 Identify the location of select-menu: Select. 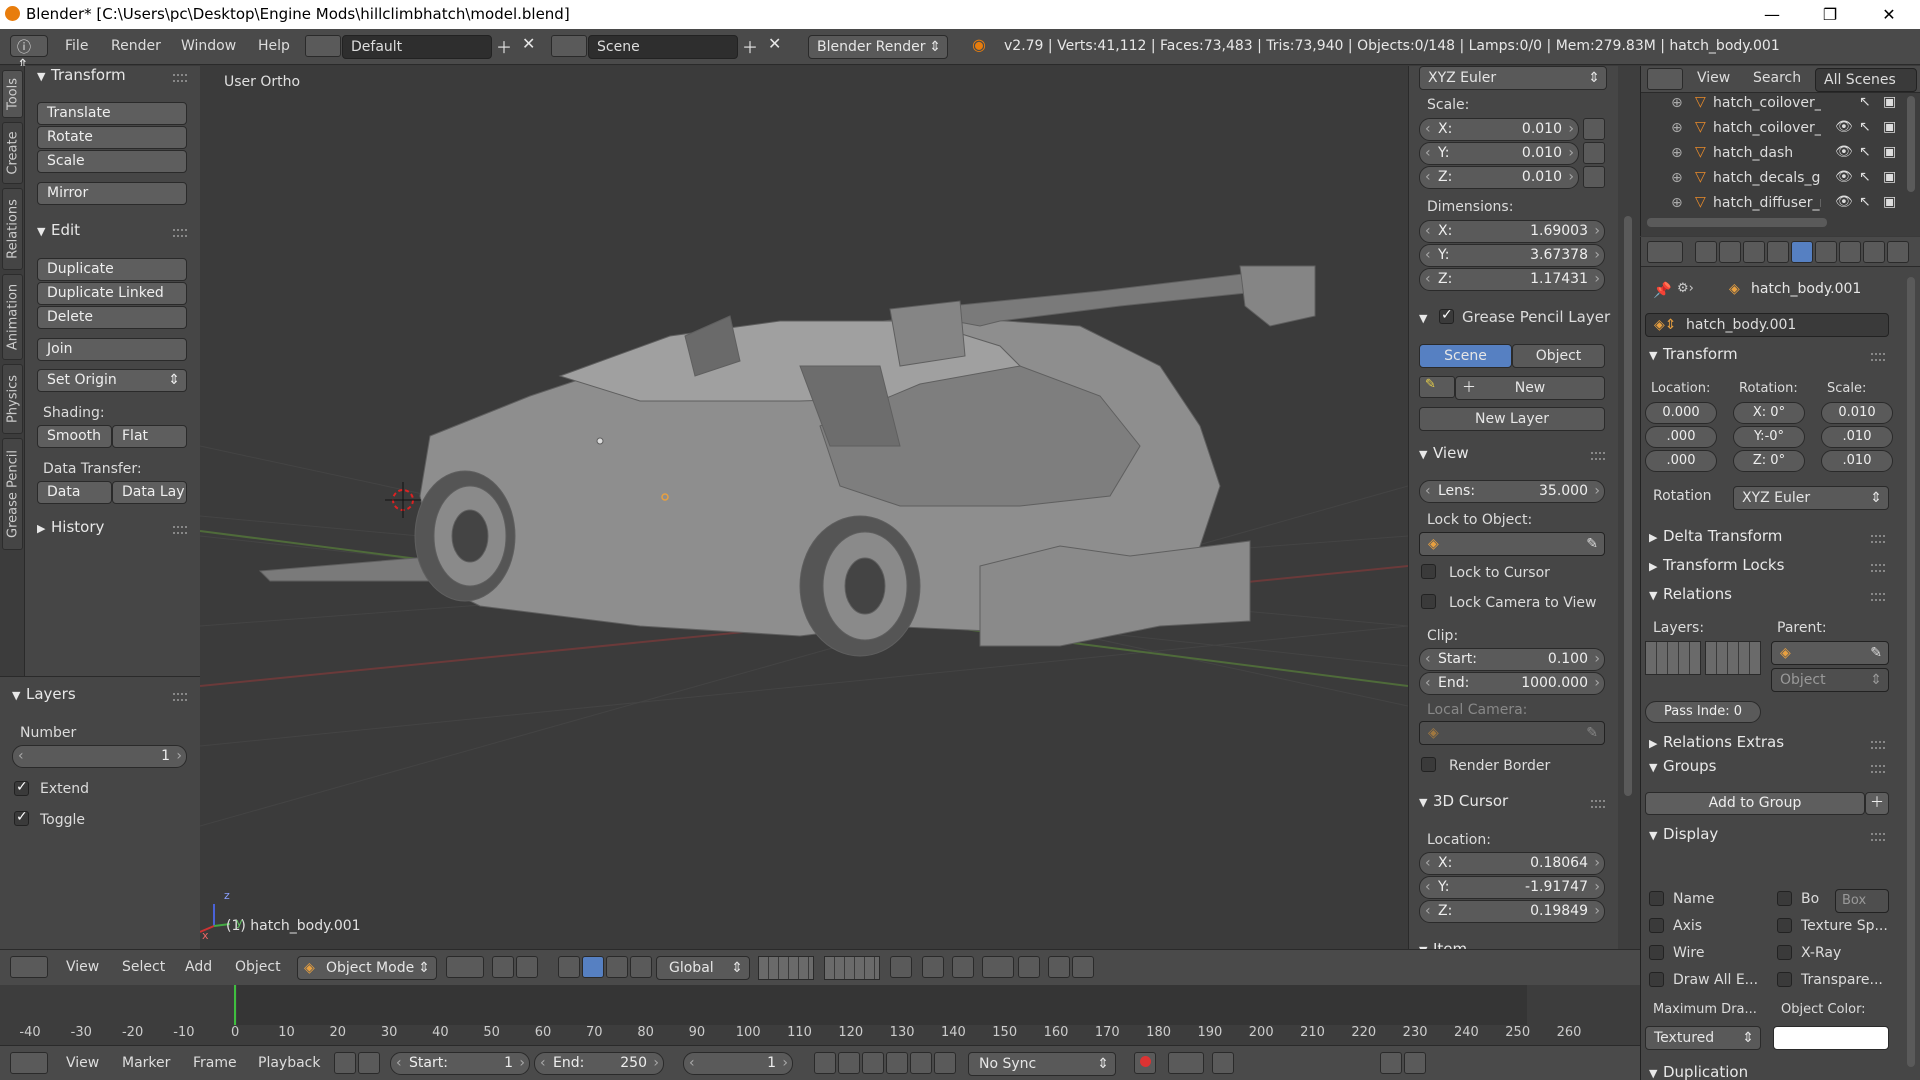
(143, 967).